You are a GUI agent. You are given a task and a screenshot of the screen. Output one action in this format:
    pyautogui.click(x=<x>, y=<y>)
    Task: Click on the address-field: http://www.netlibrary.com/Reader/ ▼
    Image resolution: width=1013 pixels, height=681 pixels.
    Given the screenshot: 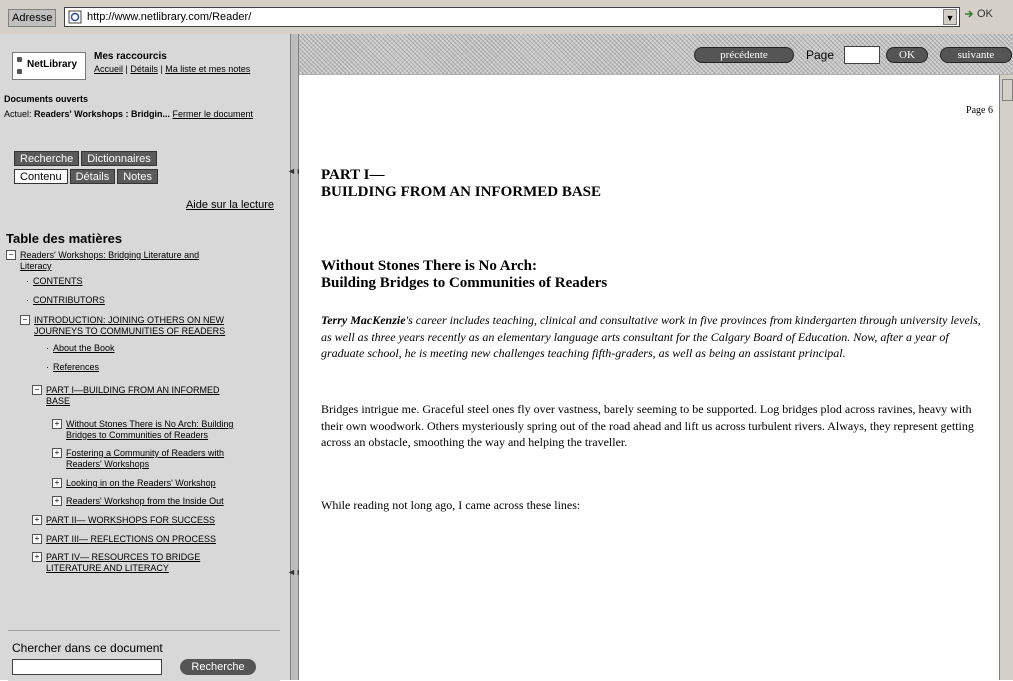 What is the action you would take?
    pyautogui.click(x=512, y=17)
    